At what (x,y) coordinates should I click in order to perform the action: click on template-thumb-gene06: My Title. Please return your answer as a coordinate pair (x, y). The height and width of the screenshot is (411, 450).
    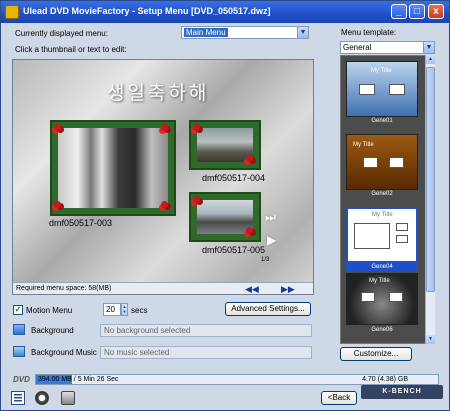
    Looking at the image, I should click on (382, 299).